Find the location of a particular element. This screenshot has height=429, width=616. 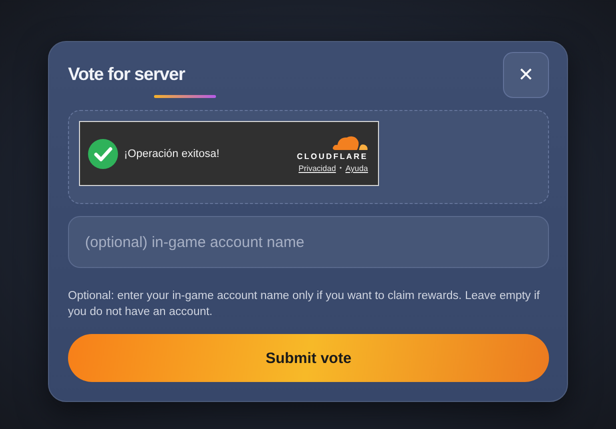

footer-link: Ayuda is located at coordinates (356, 168).